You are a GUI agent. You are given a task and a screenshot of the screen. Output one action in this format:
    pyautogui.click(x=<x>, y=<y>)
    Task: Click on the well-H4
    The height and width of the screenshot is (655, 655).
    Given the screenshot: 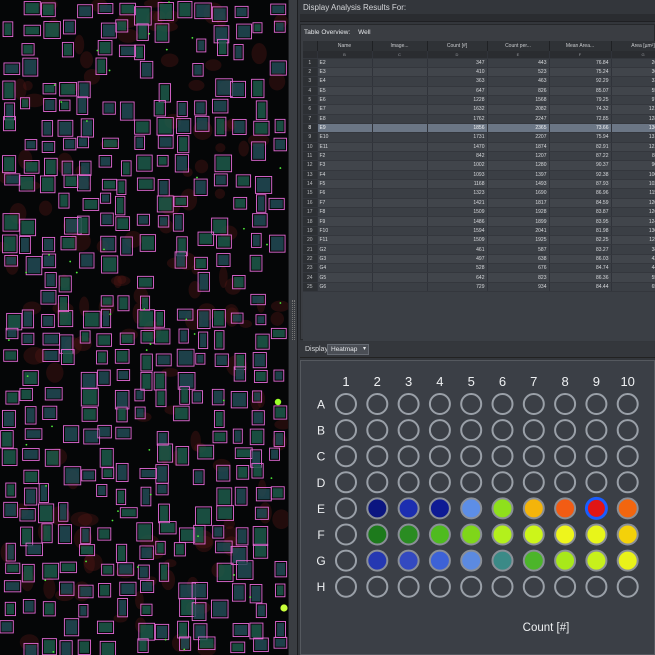 What is the action you would take?
    pyautogui.click(x=439, y=586)
    